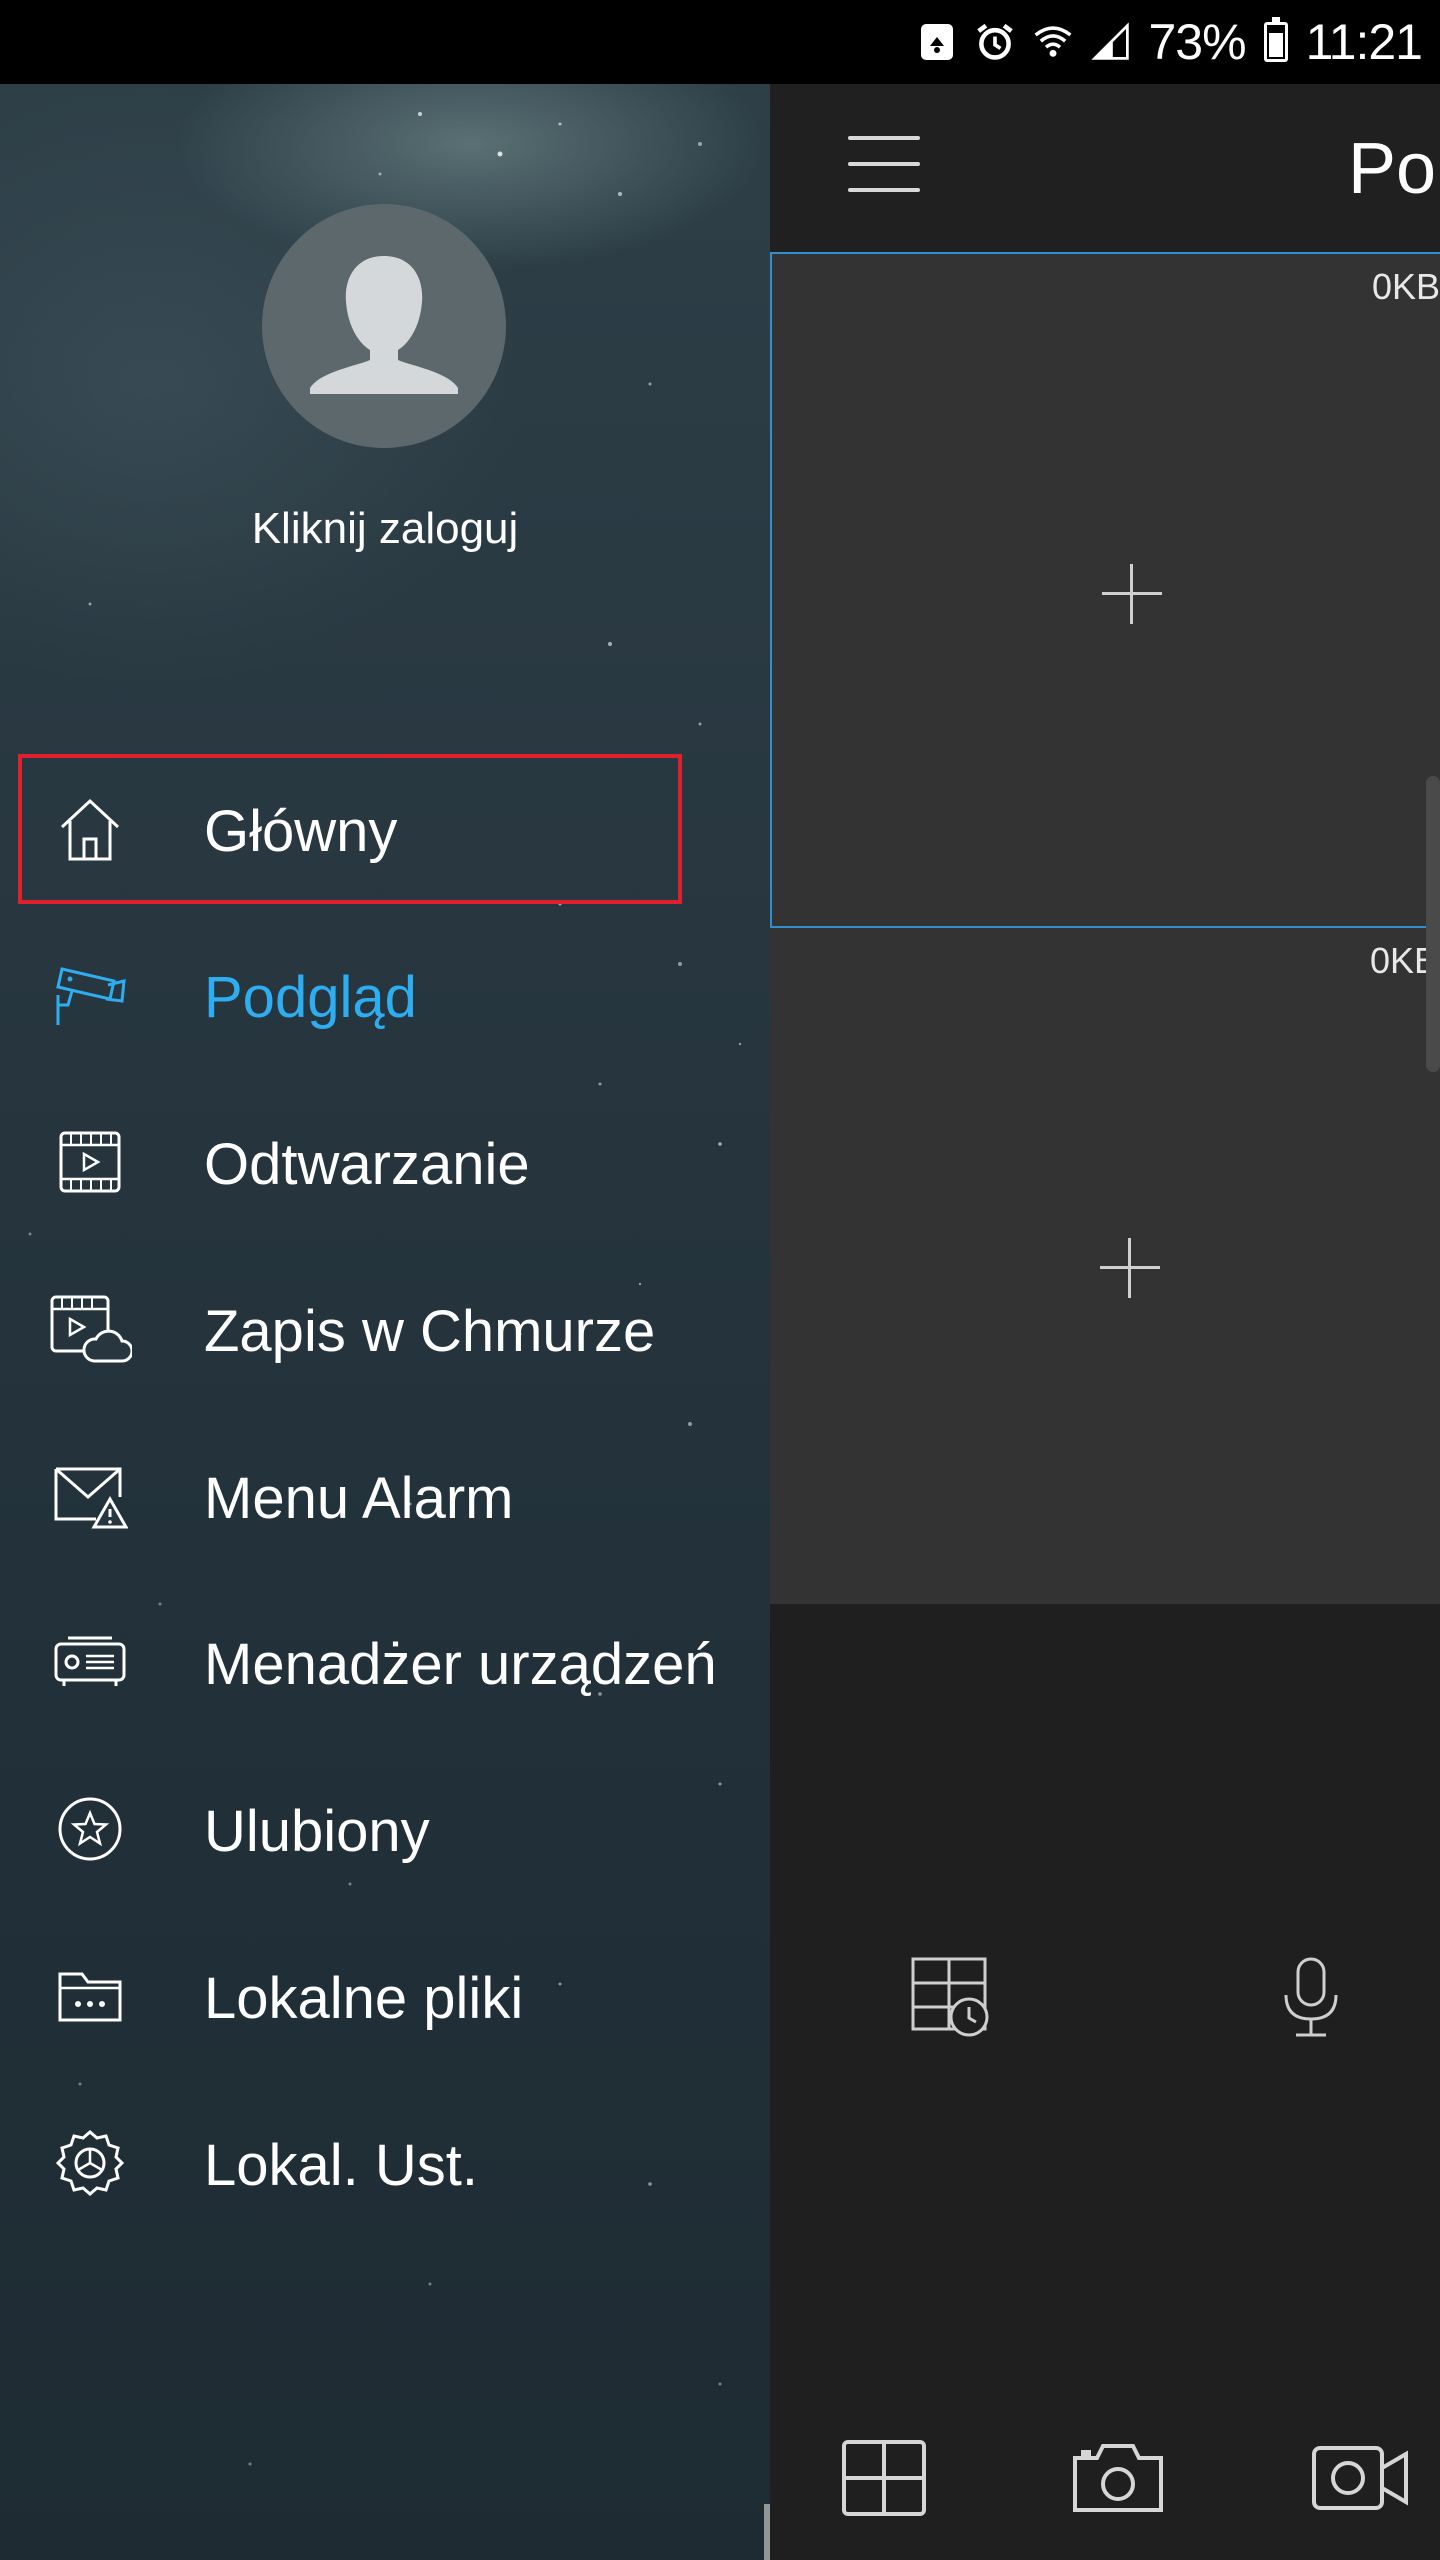 The height and width of the screenshot is (2560, 1440). What do you see at coordinates (341, 2165) in the screenshot?
I see `menu-label: Lokal. Ust.` at bounding box center [341, 2165].